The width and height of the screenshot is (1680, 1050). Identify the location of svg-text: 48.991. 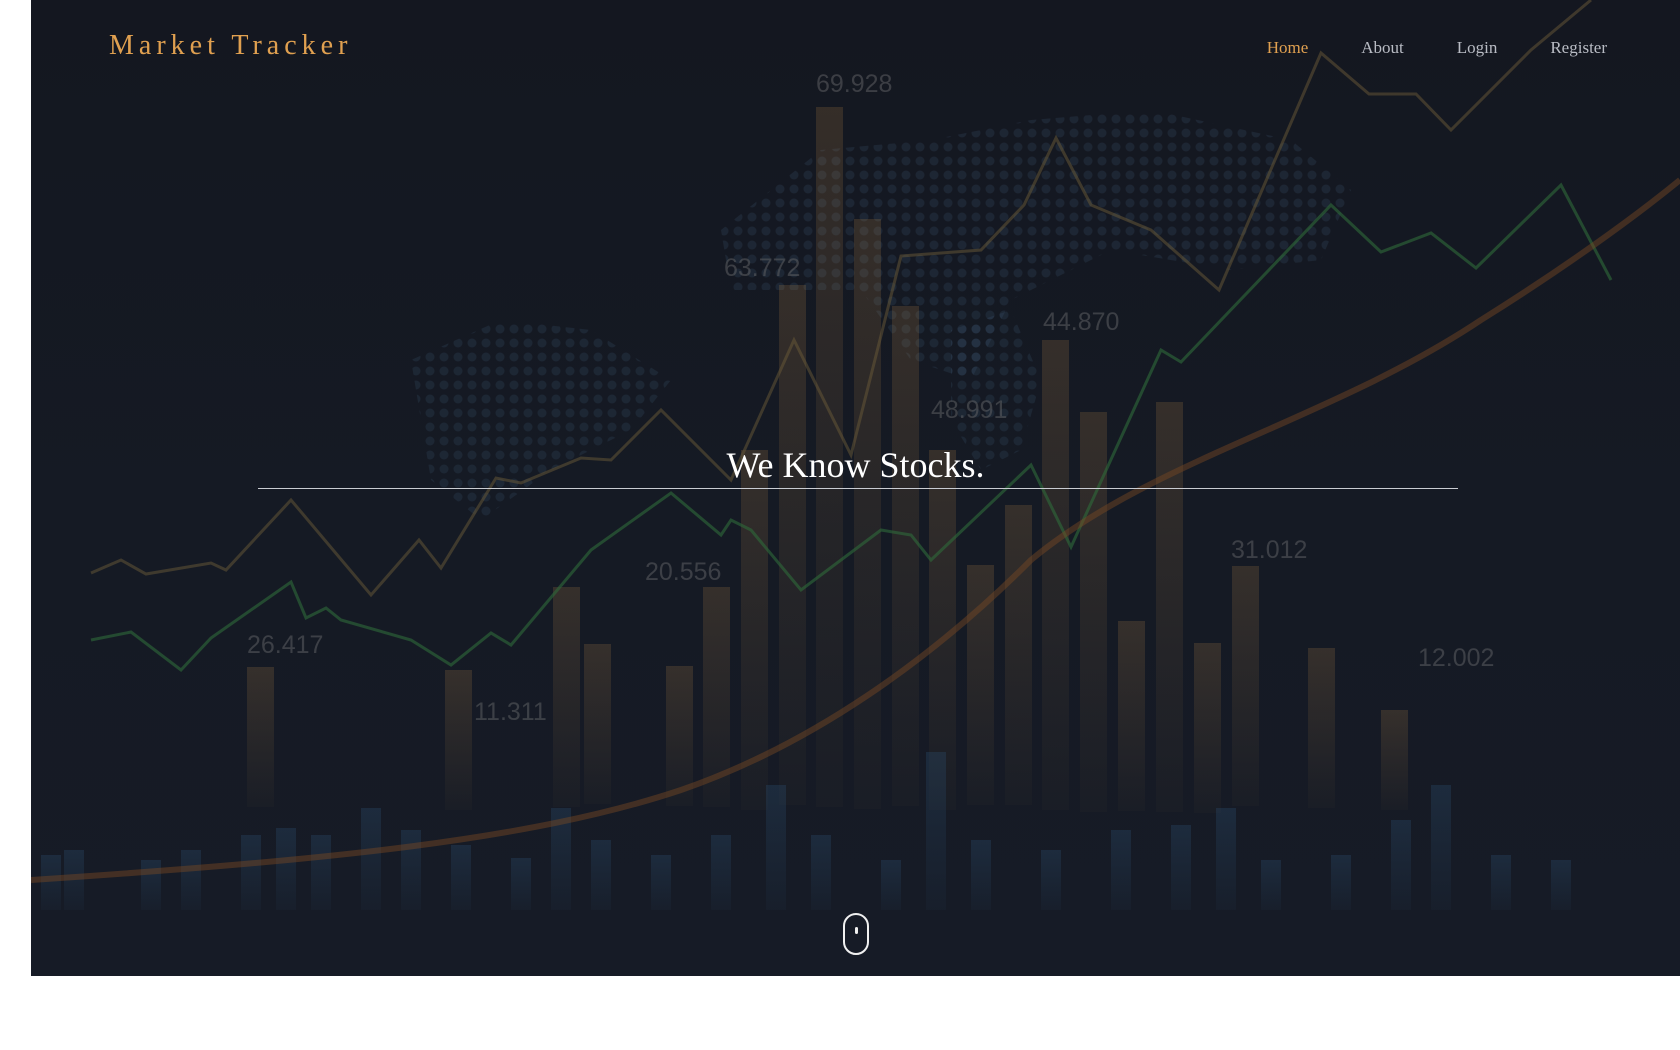
(969, 410).